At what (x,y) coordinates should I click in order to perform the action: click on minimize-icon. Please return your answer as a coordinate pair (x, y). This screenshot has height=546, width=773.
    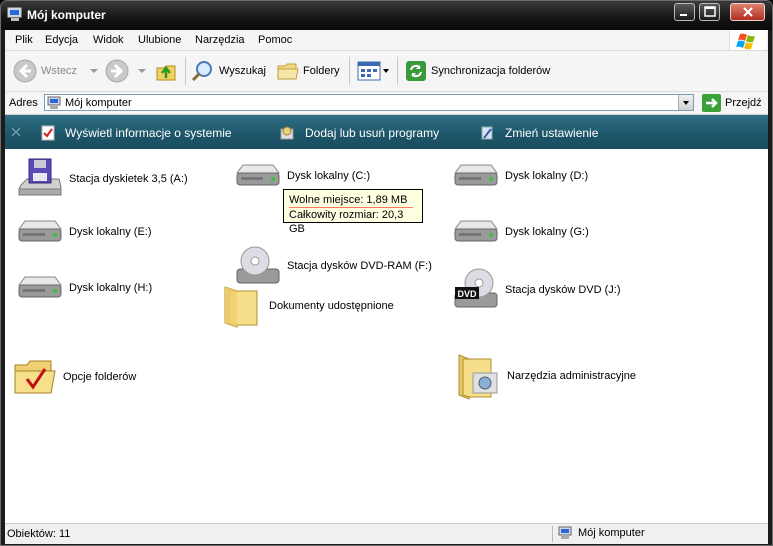
    Looking at the image, I should click on (683, 15).